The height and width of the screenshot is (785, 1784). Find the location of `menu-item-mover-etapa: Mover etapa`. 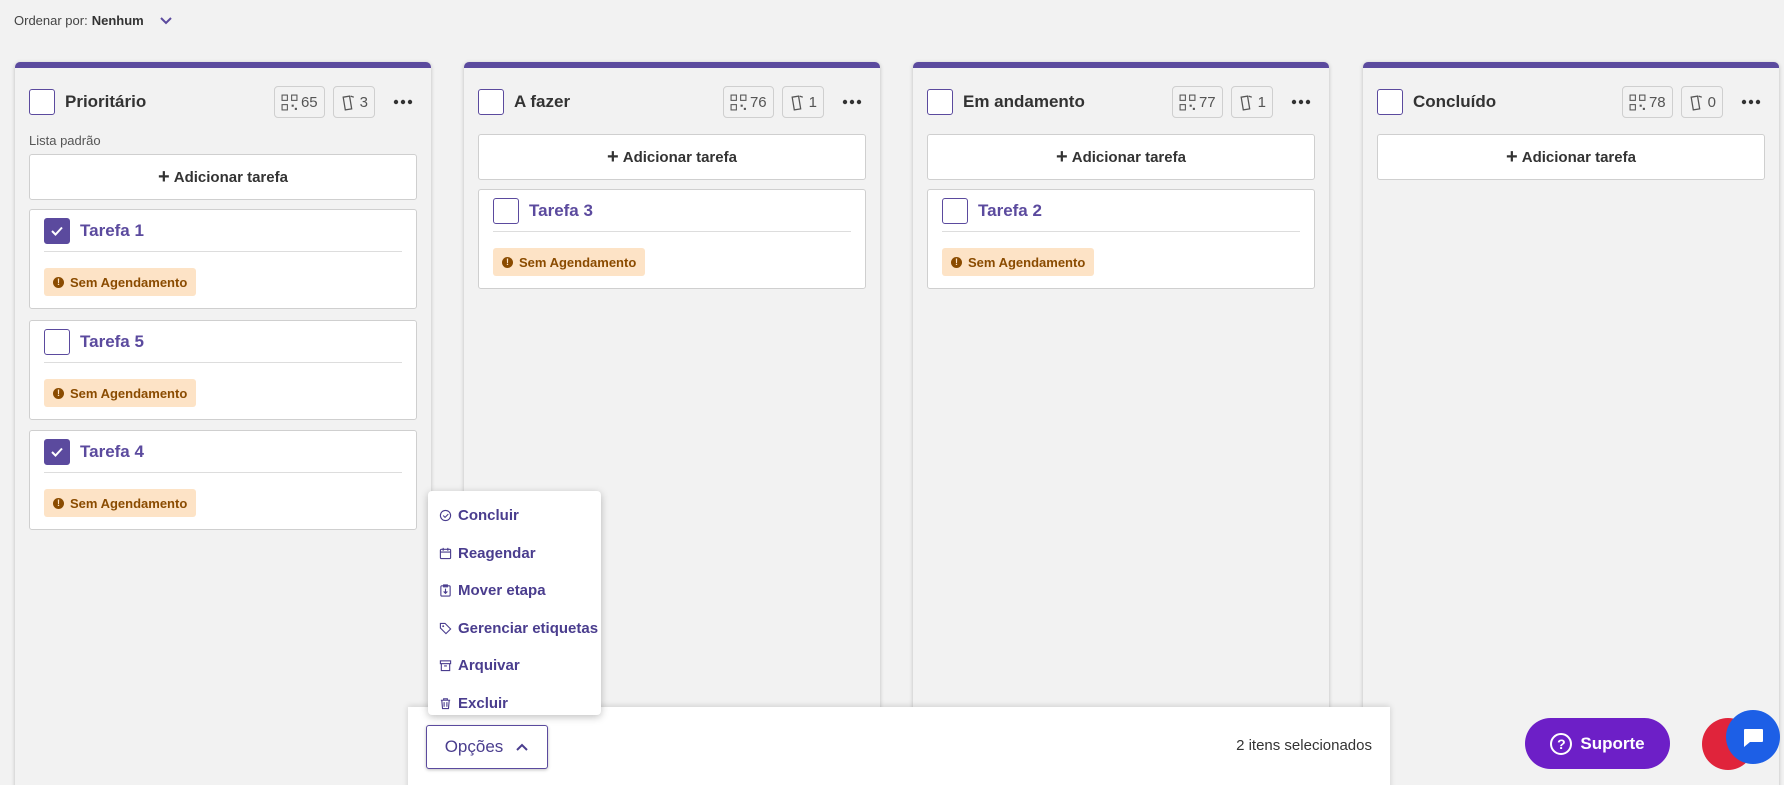

menu-item-mover-etapa: Mover etapa is located at coordinates (514, 591).